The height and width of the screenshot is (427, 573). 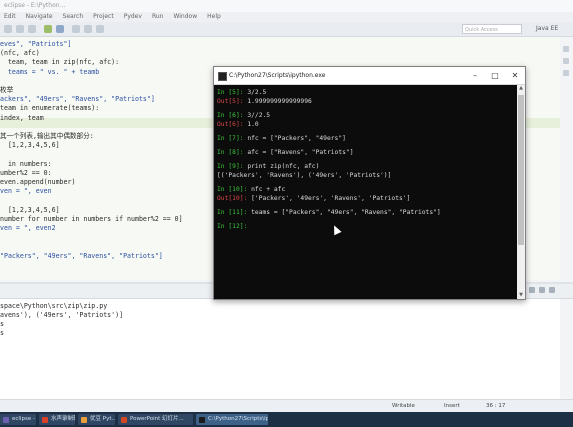 I want to click on taskbar-item-label: 水声录制软件, so click(x=63, y=419).